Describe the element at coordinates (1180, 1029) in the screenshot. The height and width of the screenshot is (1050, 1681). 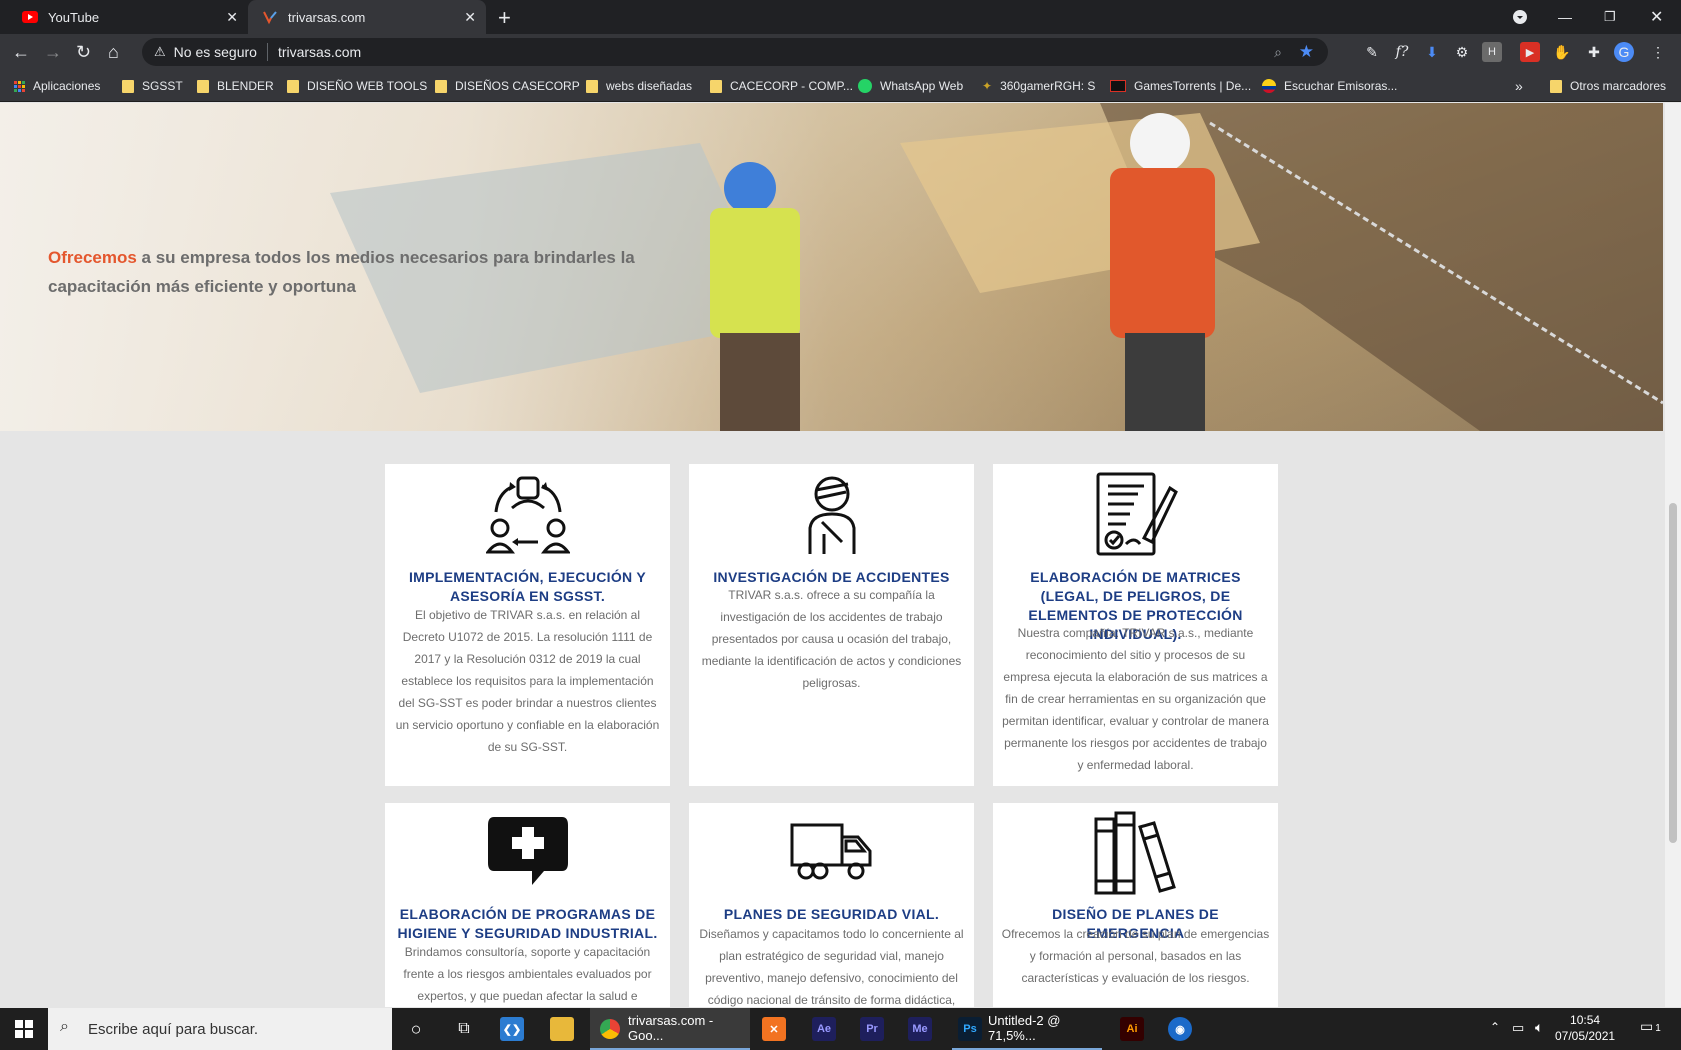
I see `firefox-icon: ◉` at that location.